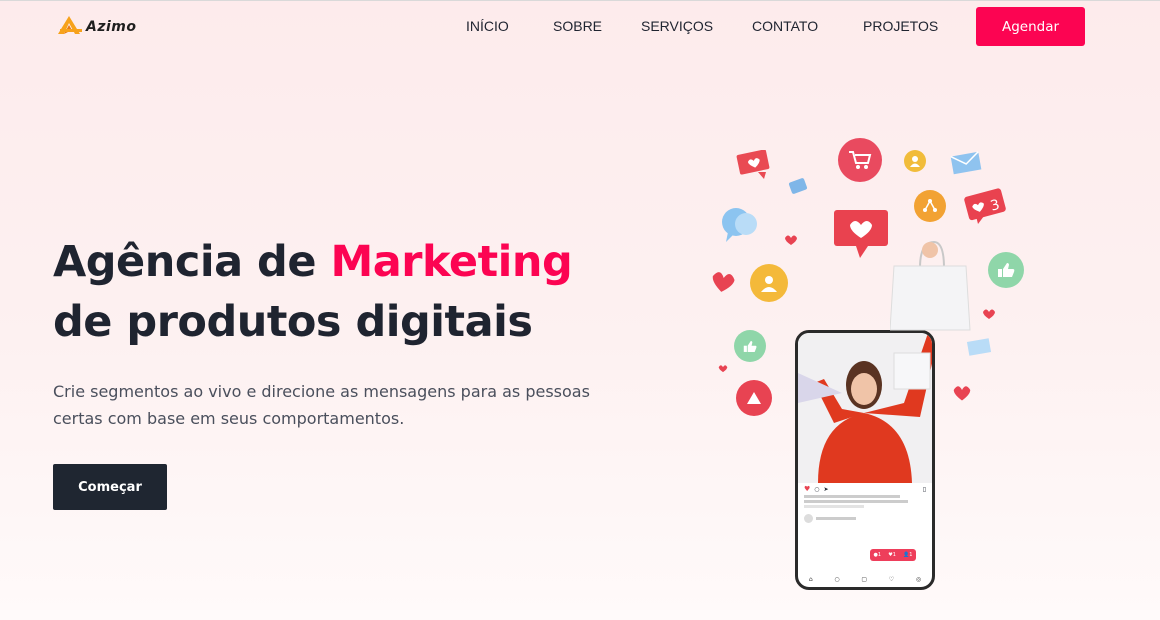  I want to click on nav-link-servicos: SERVIÇOS, so click(677, 26).